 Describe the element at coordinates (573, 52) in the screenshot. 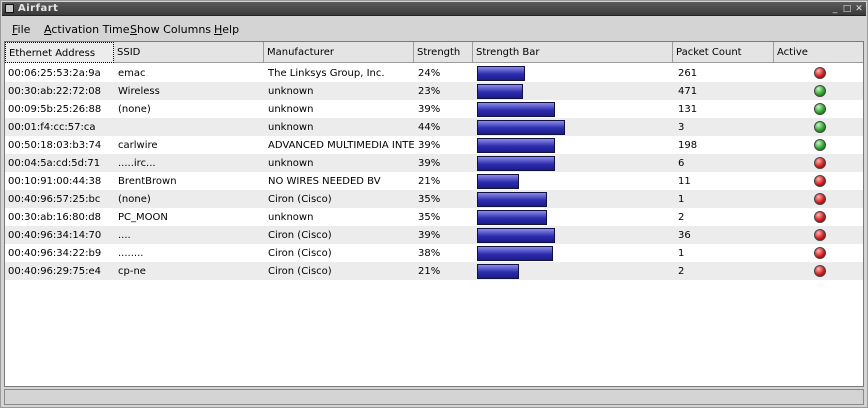

I see `column-header-strength-bar: Strength Bar` at that location.